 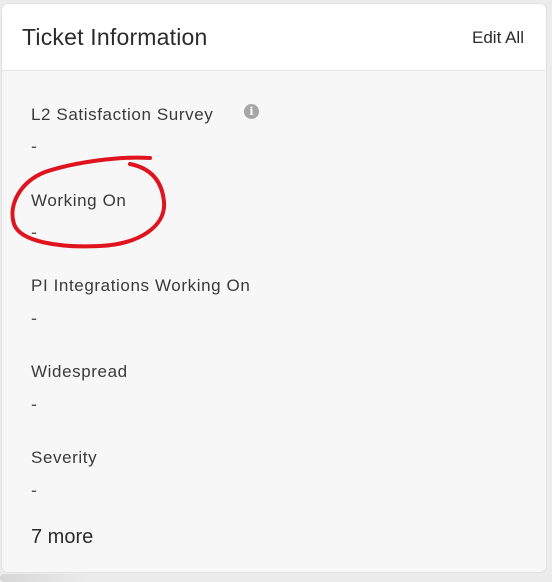 What do you see at coordinates (79, 371) in the screenshot?
I see `field-label-widespread: Widespread` at bounding box center [79, 371].